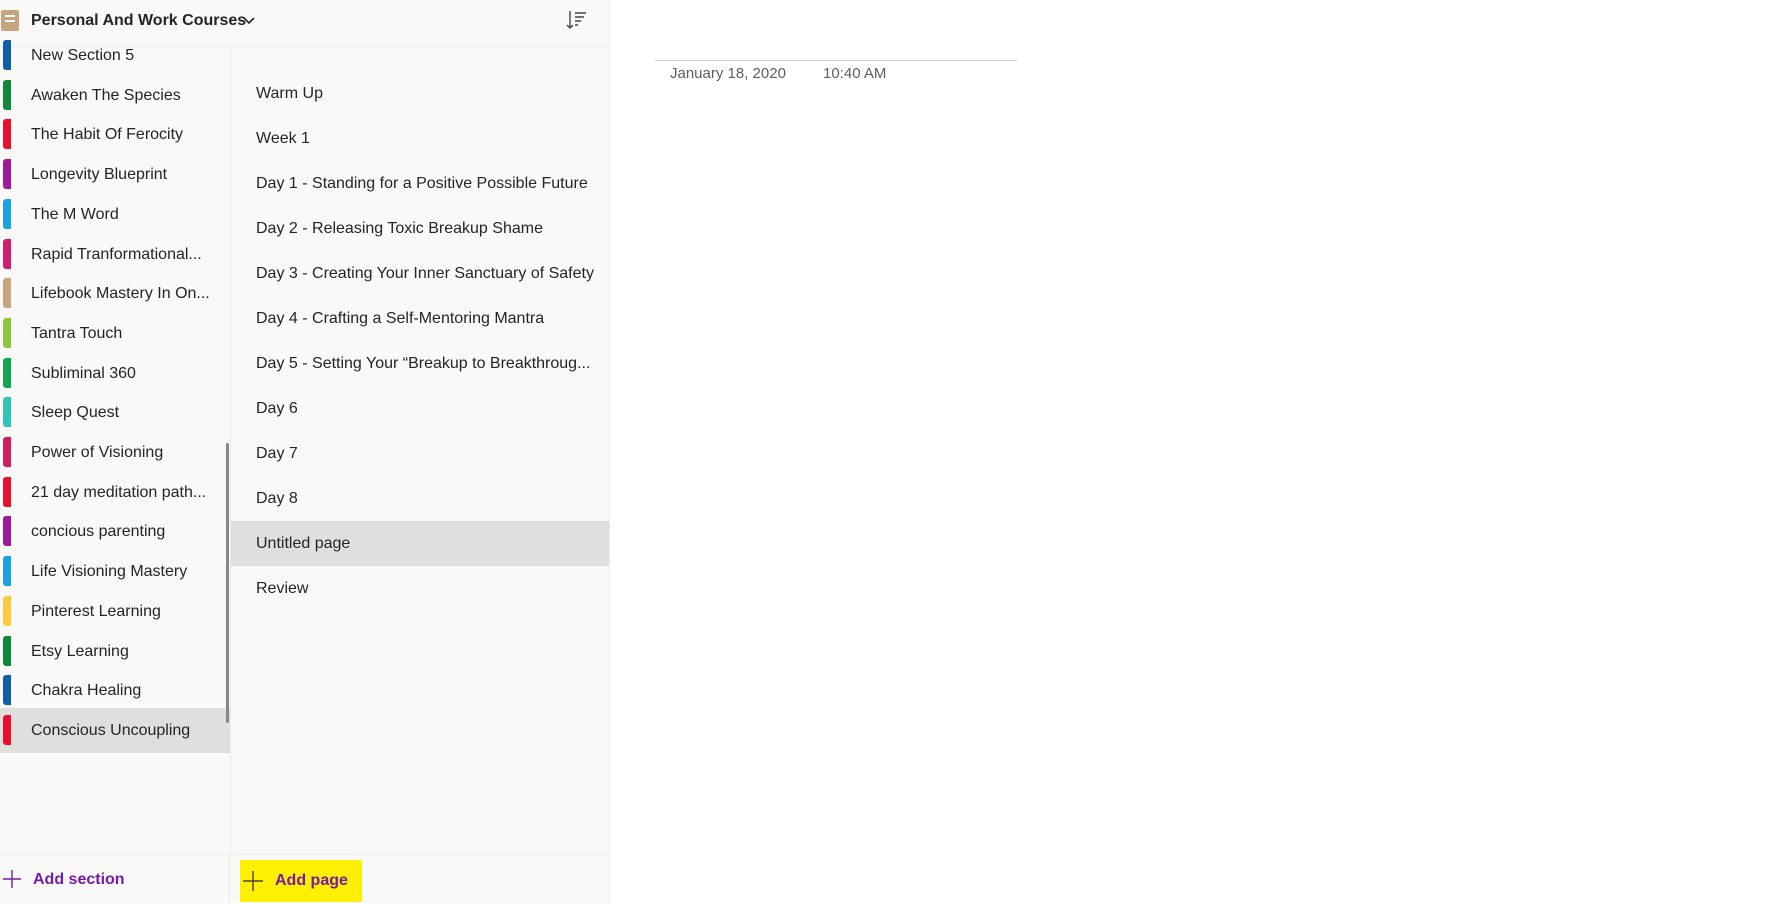 The image size is (1778, 904). What do you see at coordinates (227, 583) in the screenshot?
I see `section-list-scrollbar` at bounding box center [227, 583].